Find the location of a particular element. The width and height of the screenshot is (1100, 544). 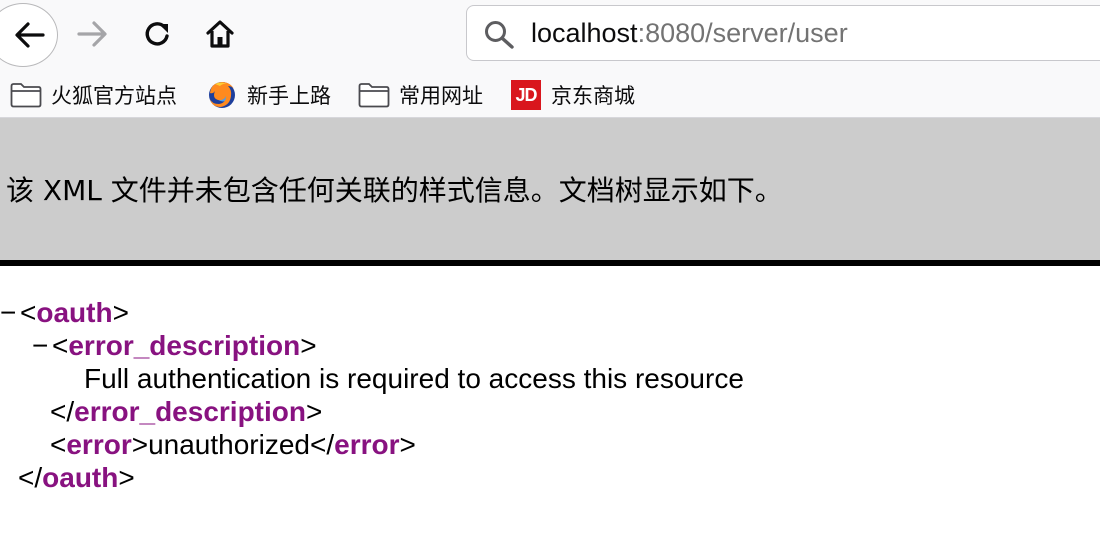

reload-icon is located at coordinates (157, 34).